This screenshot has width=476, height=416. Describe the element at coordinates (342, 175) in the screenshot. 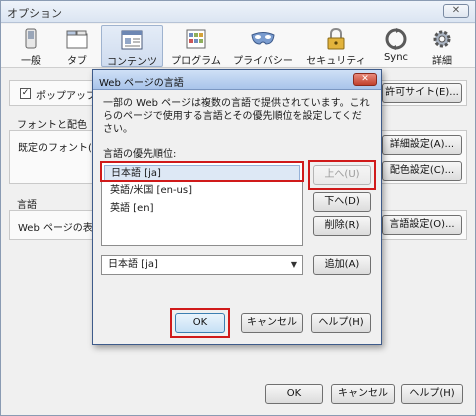

I see `move-up-button: 上へ(U)` at that location.